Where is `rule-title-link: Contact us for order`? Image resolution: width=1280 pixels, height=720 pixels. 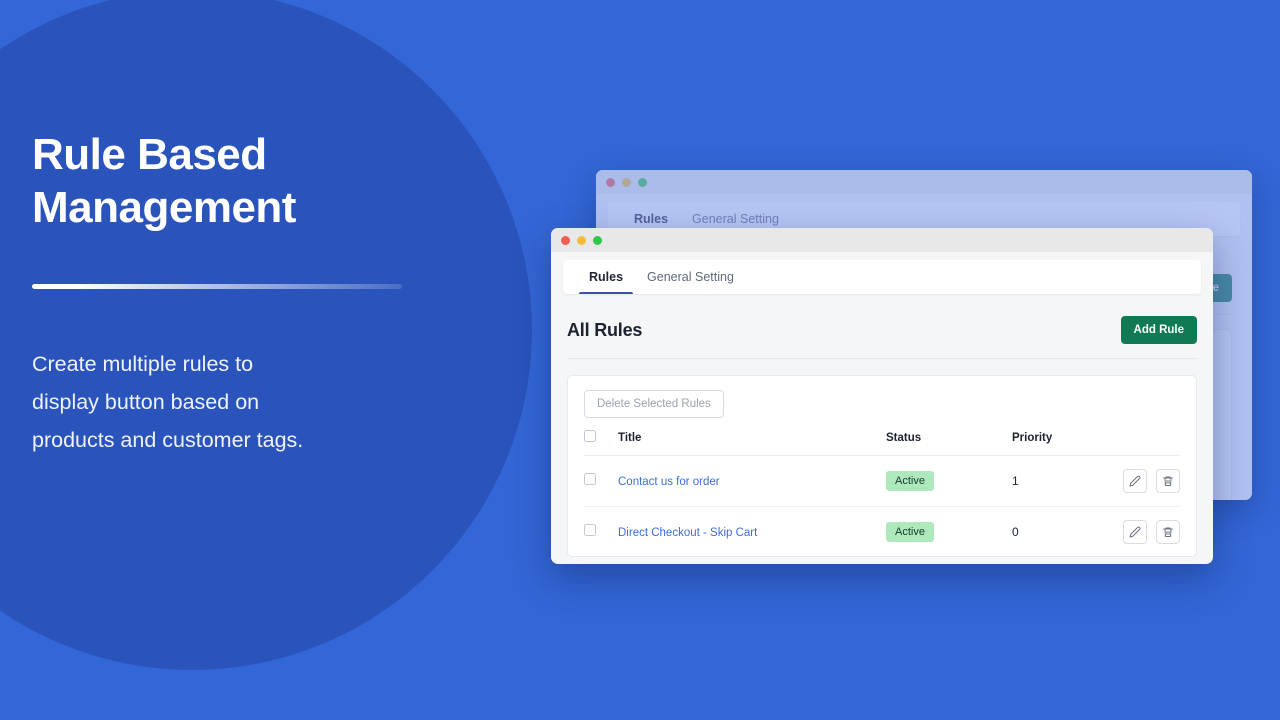
rule-title-link: Contact us for order is located at coordinates (669, 482).